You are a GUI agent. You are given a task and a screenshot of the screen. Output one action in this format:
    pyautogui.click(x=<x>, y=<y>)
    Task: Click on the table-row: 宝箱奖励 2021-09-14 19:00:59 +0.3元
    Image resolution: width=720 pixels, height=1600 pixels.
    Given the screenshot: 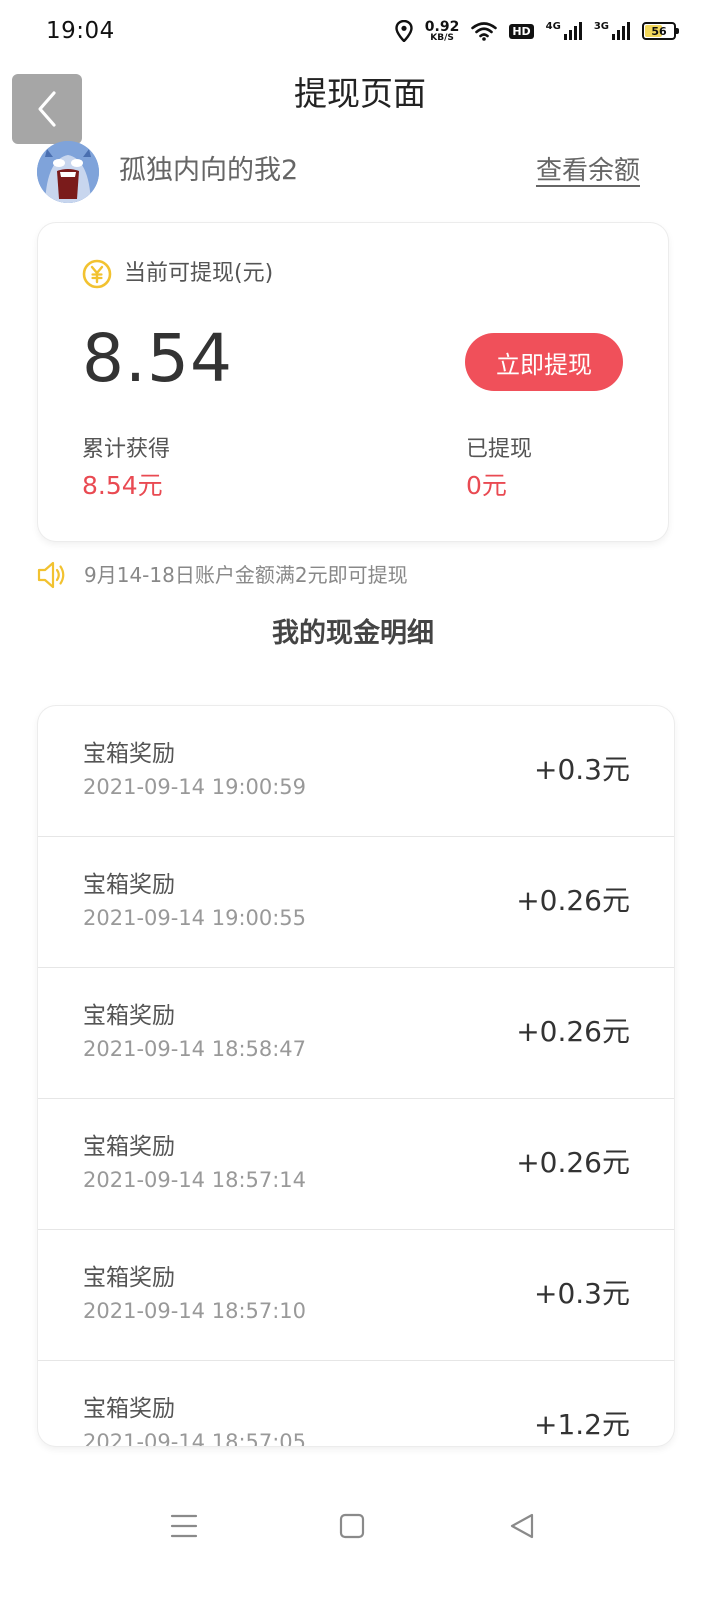 What is the action you would take?
    pyautogui.click(x=356, y=771)
    